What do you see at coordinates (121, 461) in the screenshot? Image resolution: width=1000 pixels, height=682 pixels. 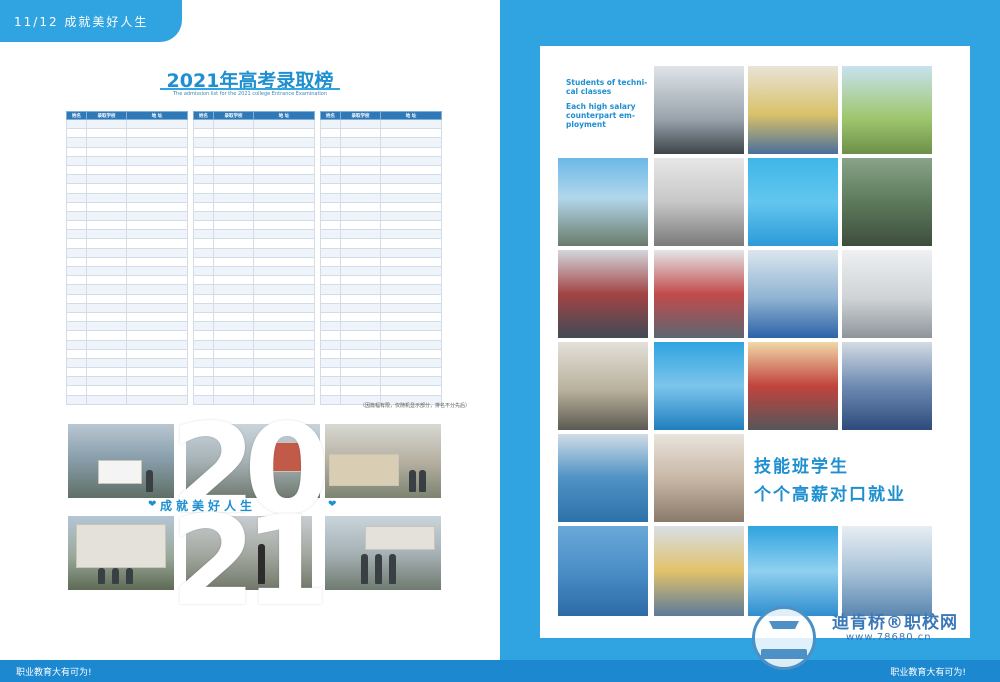 I see `photo-bus-group` at bounding box center [121, 461].